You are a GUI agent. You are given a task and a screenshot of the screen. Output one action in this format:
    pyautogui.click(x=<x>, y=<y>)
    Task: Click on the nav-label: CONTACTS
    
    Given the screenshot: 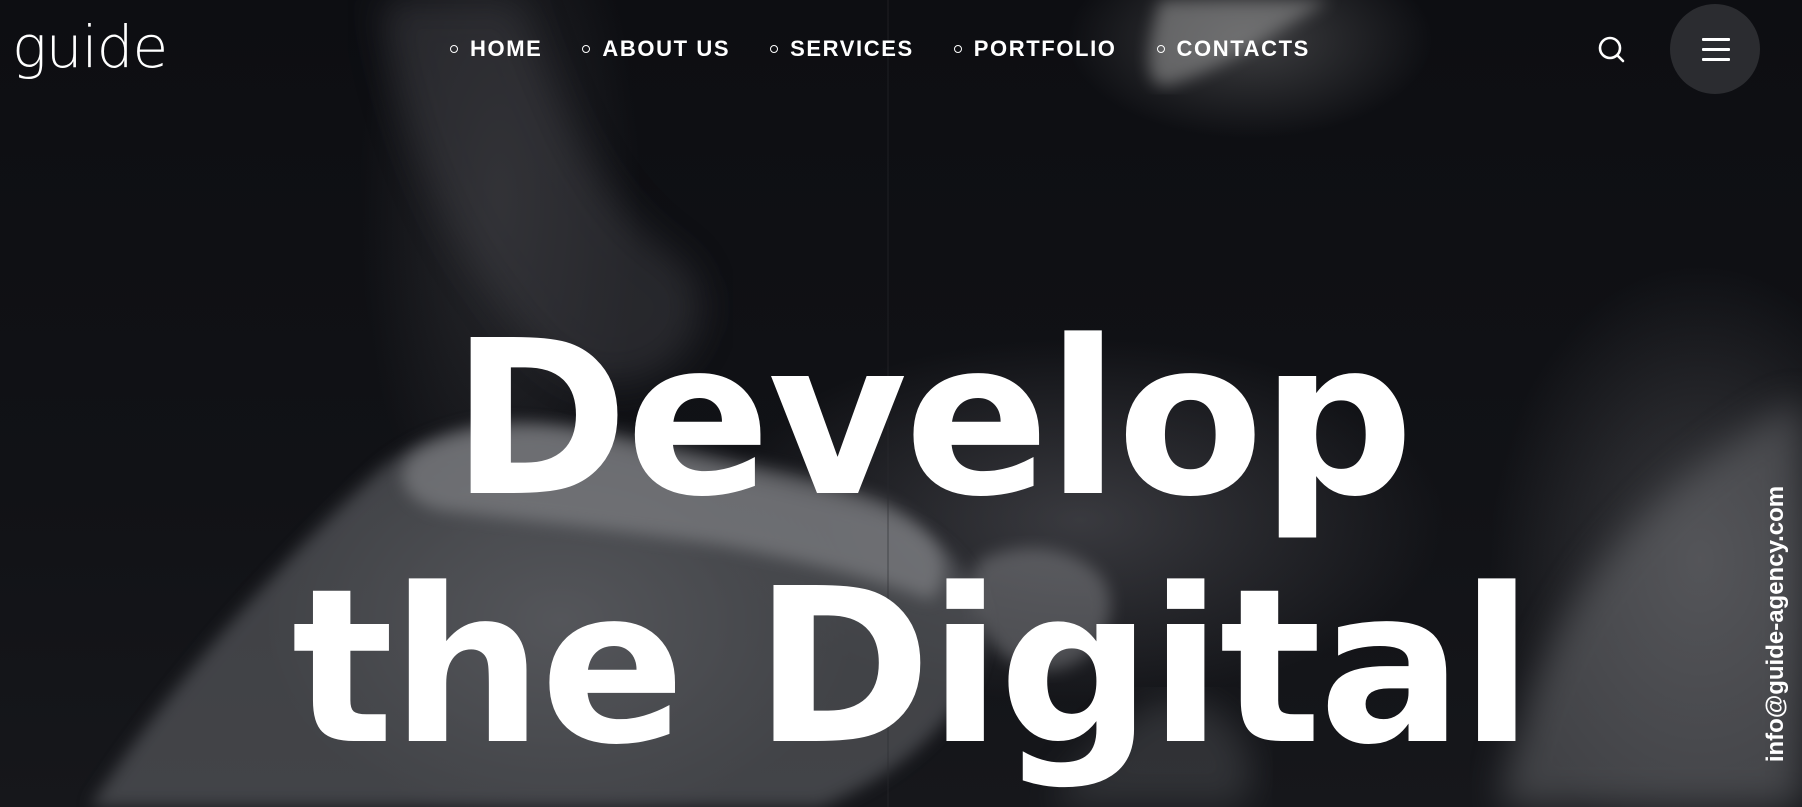 What is the action you would take?
    pyautogui.click(x=1243, y=48)
    